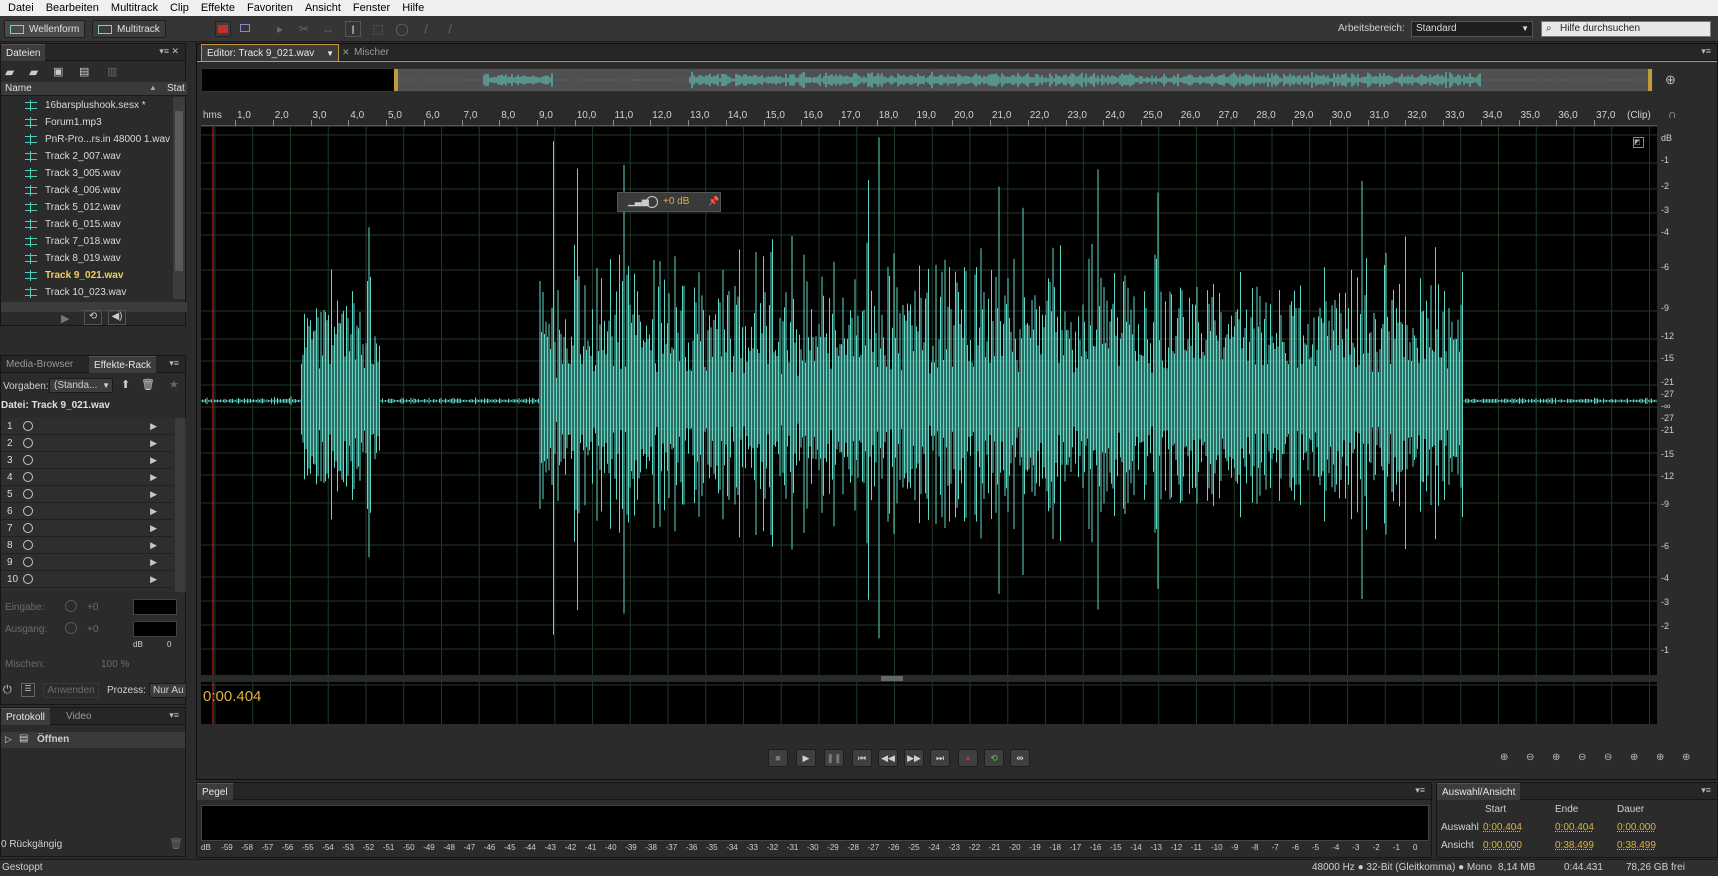 The height and width of the screenshot is (876, 1718). I want to click on open-file-icon: ▰, so click(9, 72).